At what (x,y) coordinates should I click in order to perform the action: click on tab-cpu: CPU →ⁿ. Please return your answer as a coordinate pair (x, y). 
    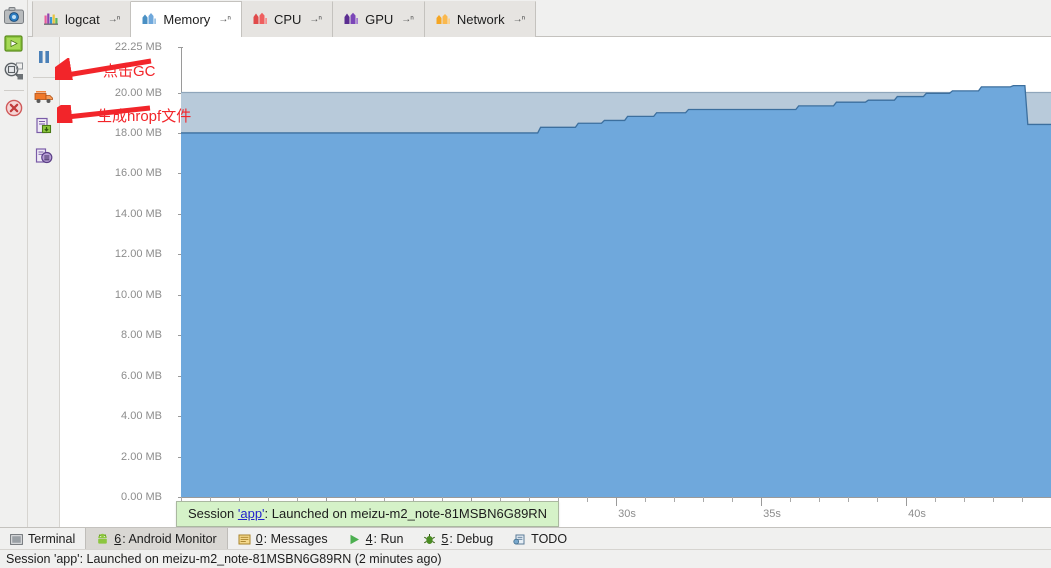
    Looking at the image, I should click on (287, 19).